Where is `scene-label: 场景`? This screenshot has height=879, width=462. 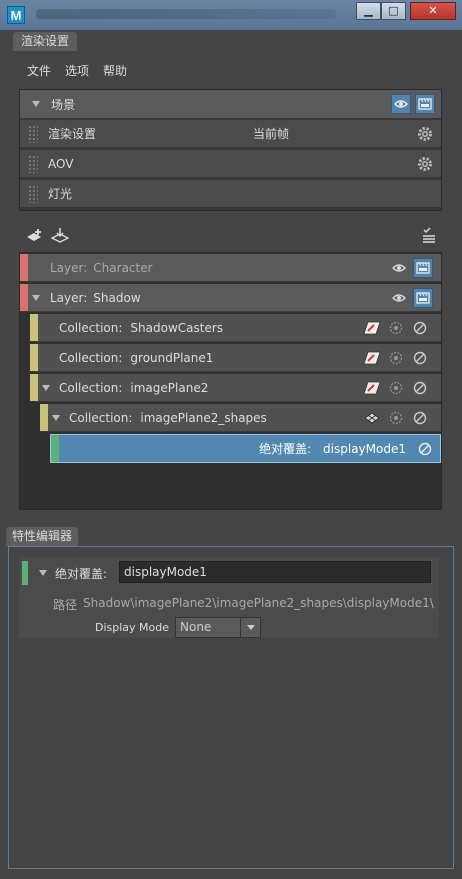 scene-label: 场景 is located at coordinates (63, 104).